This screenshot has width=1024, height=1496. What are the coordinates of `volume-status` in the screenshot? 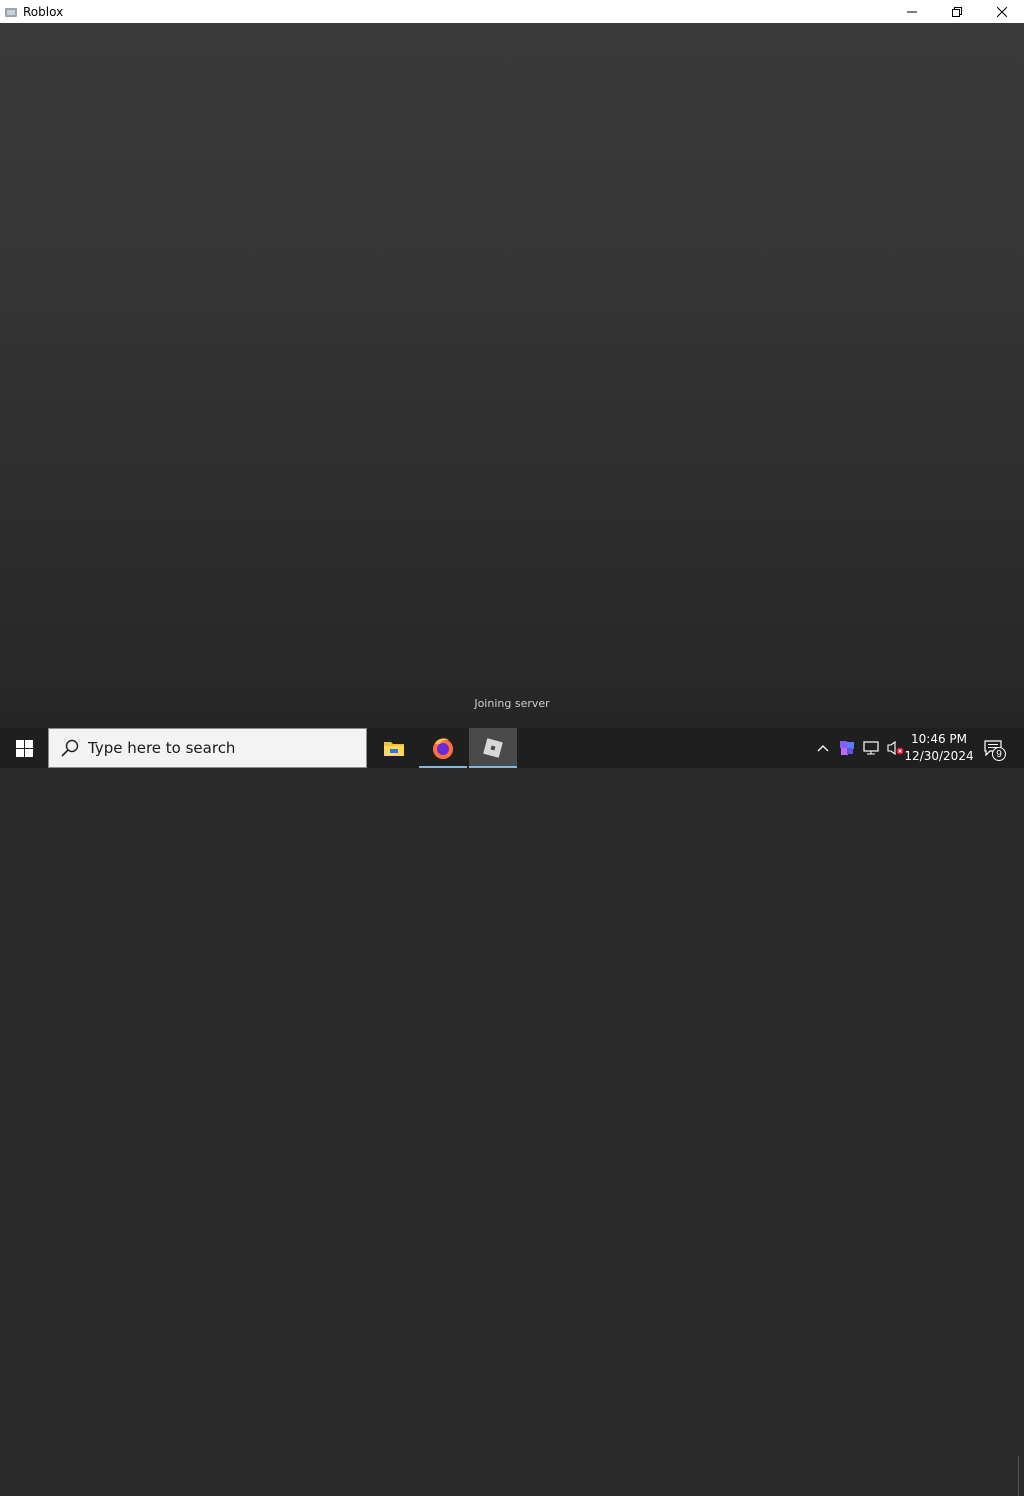 It's located at (895, 748).